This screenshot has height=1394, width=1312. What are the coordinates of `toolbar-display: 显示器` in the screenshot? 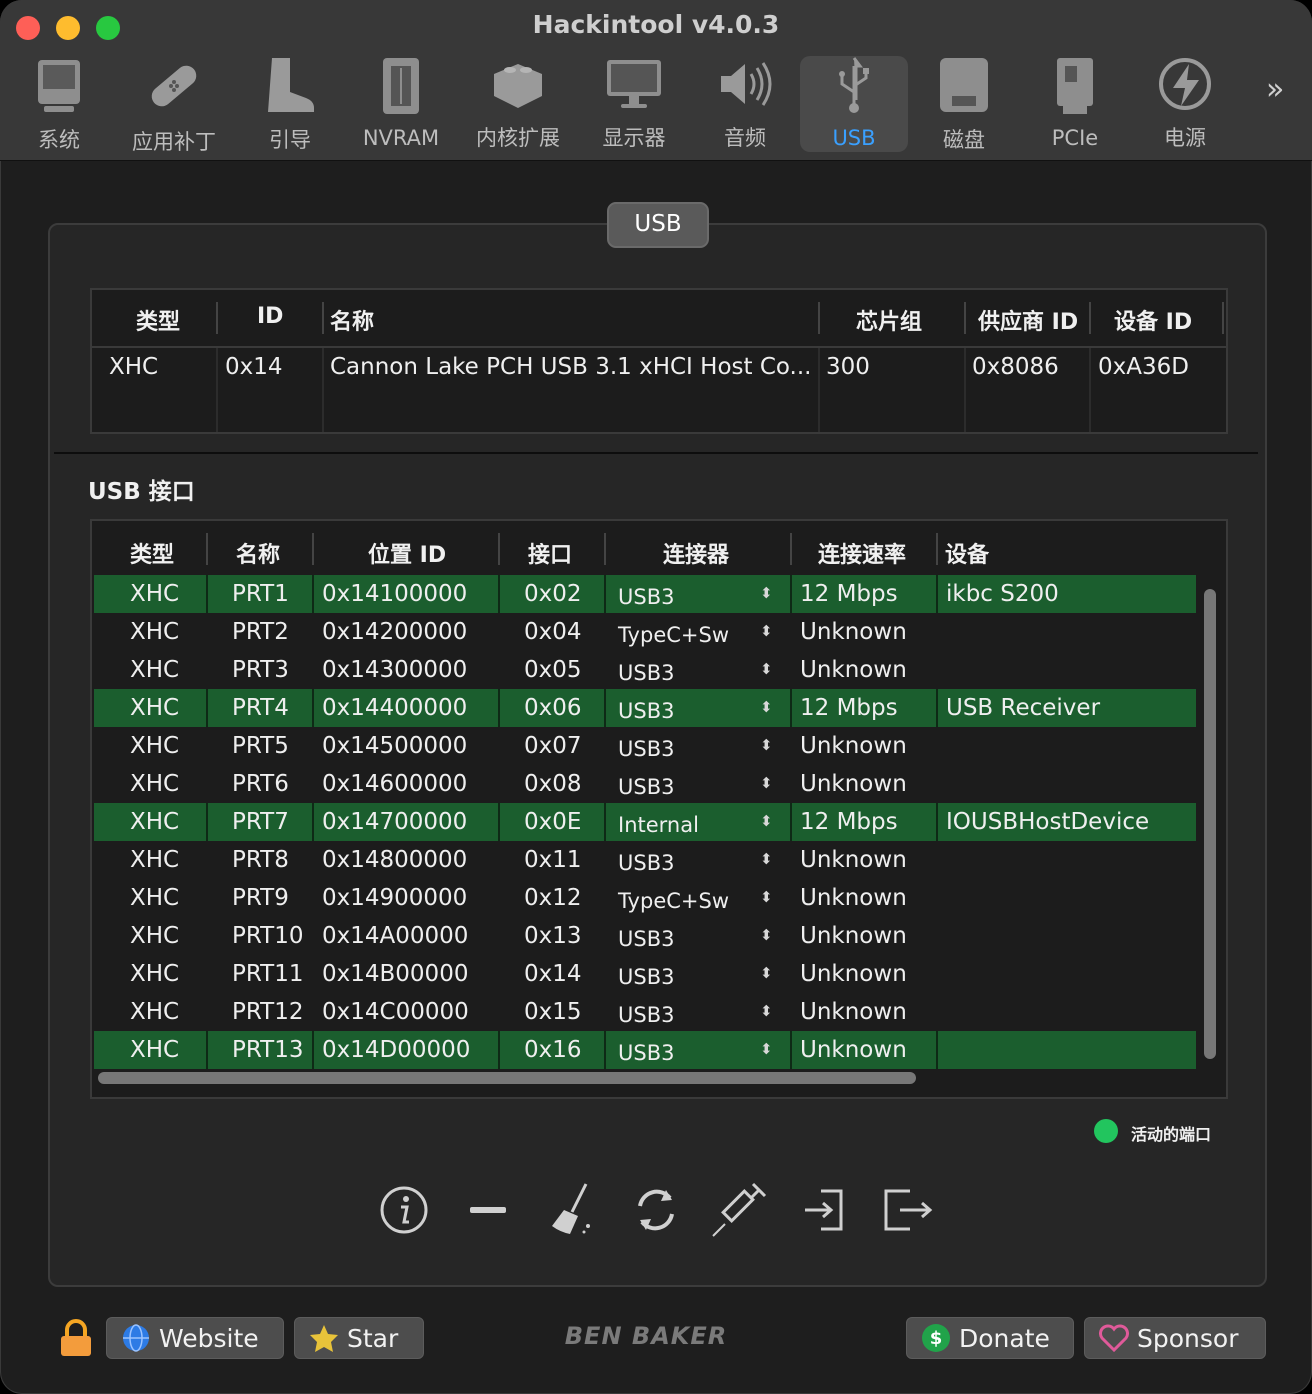 It's located at (634, 104).